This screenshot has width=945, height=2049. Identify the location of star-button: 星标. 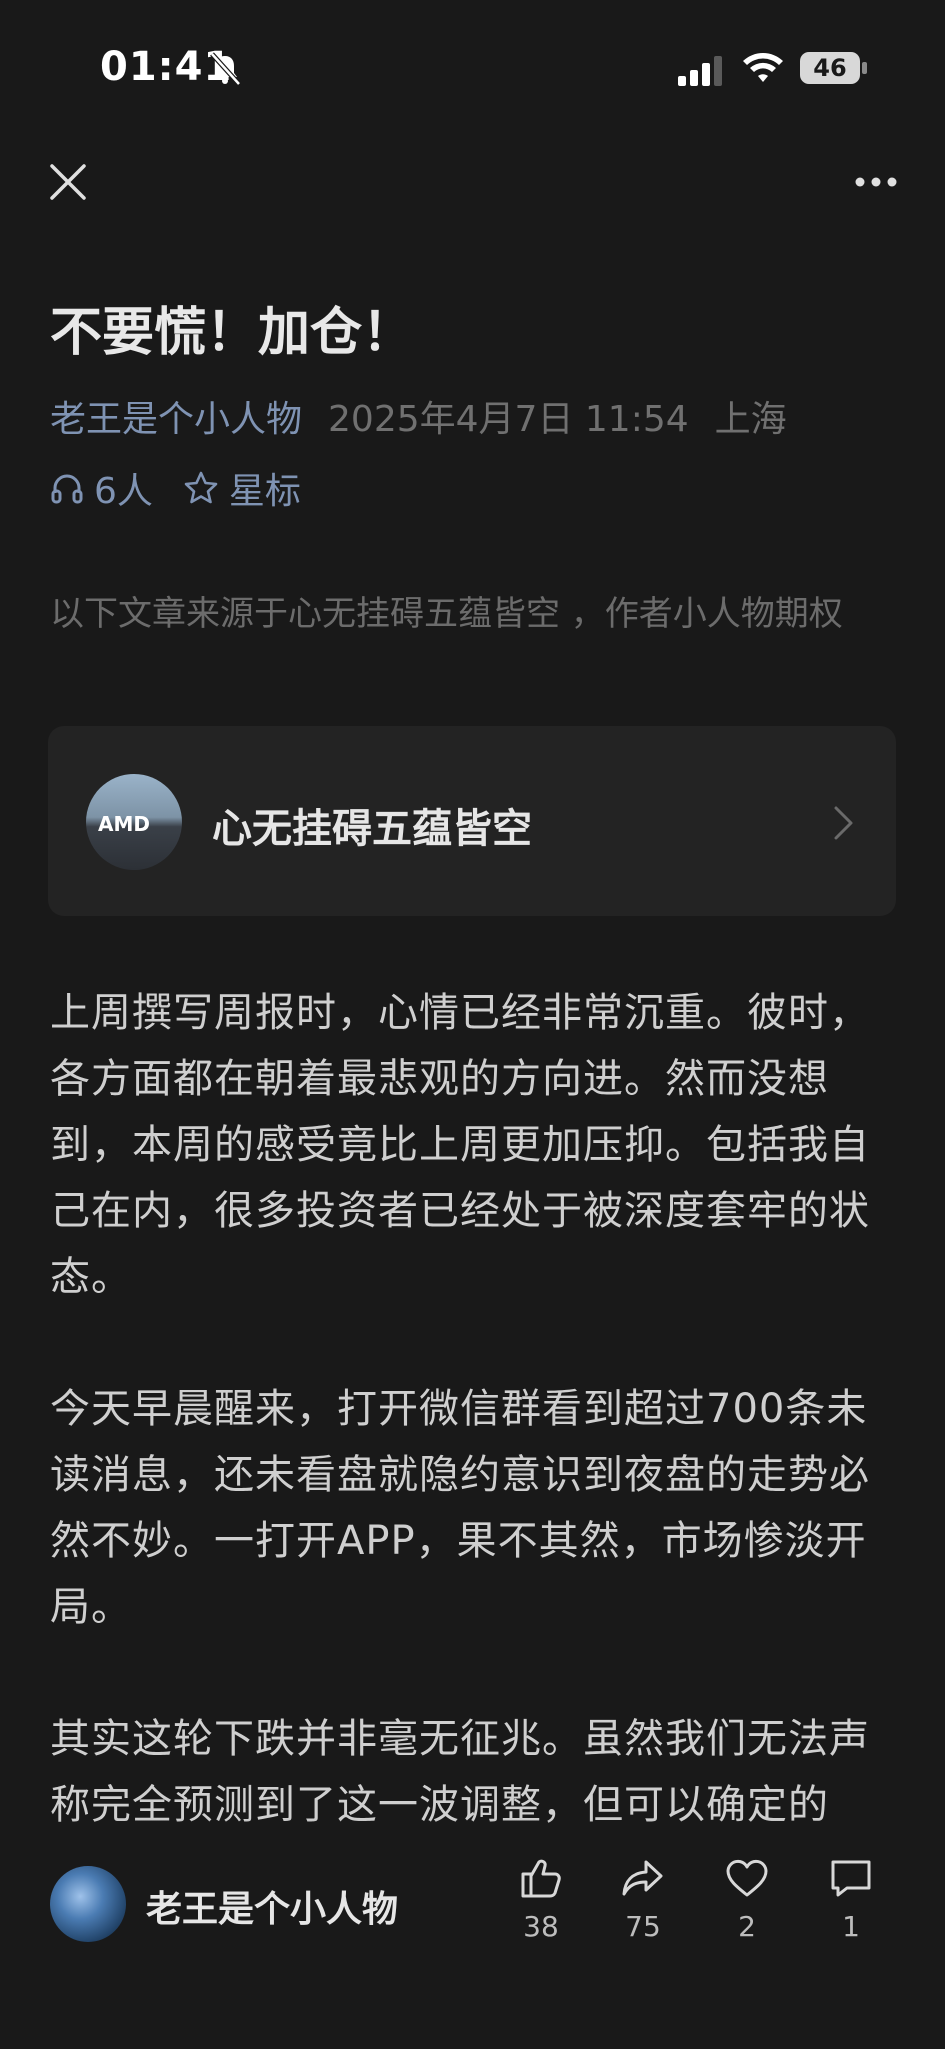
(242, 488).